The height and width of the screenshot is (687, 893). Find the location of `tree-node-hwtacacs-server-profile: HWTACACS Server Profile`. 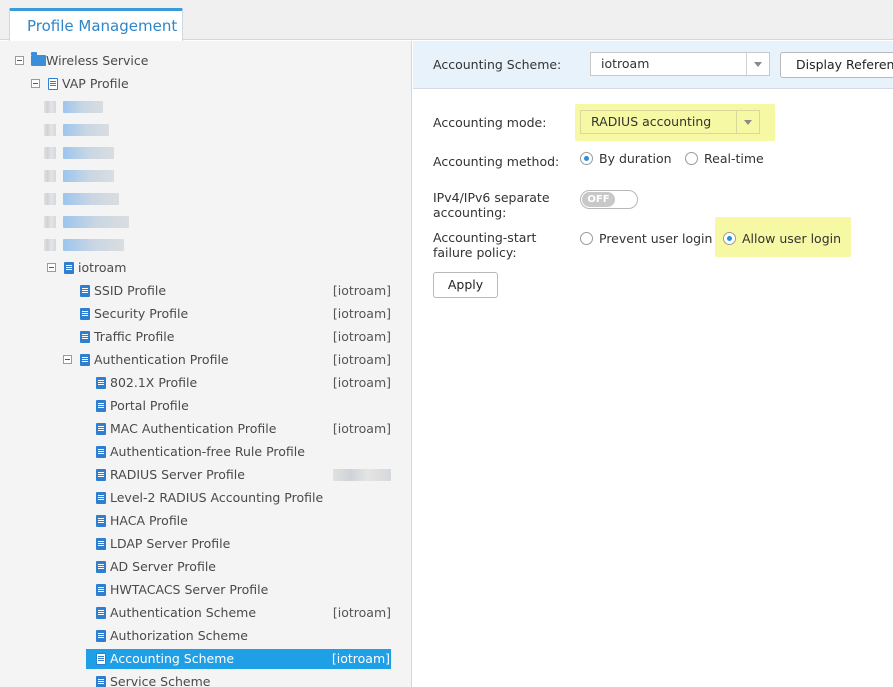

tree-node-hwtacacs-server-profile: HWTACACS Server Profile is located at coordinates (205, 590).